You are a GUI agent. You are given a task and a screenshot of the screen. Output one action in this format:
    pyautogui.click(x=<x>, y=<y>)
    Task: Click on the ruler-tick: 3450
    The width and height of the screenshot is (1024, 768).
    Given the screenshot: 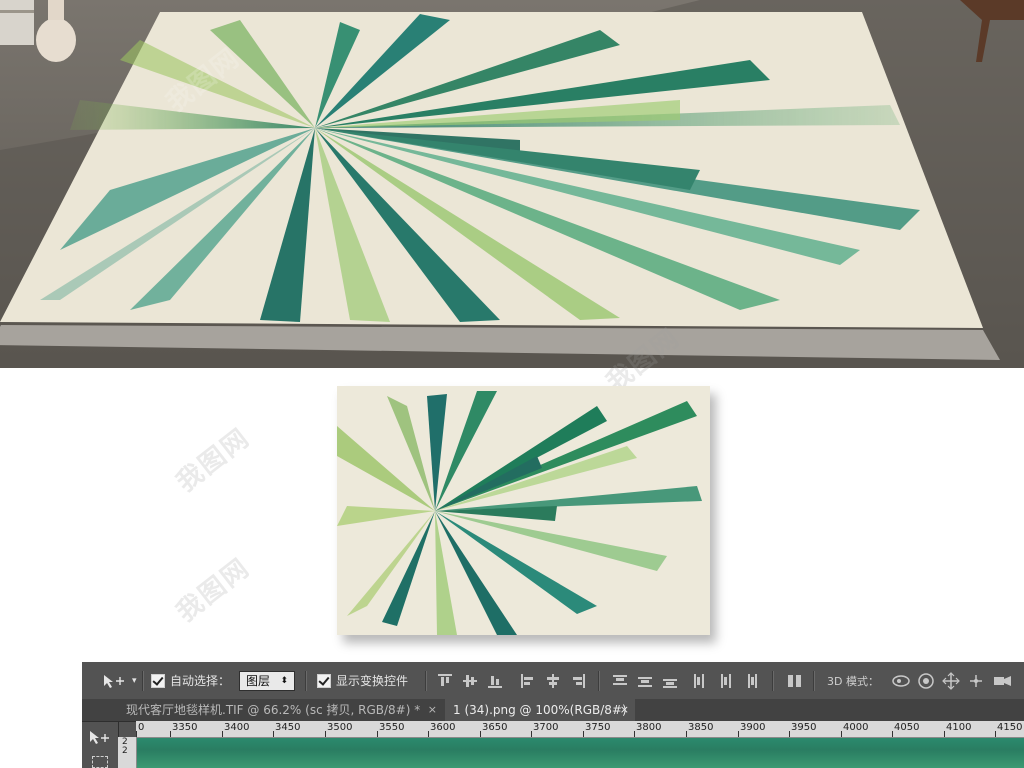 What is the action you would take?
    pyautogui.click(x=288, y=727)
    